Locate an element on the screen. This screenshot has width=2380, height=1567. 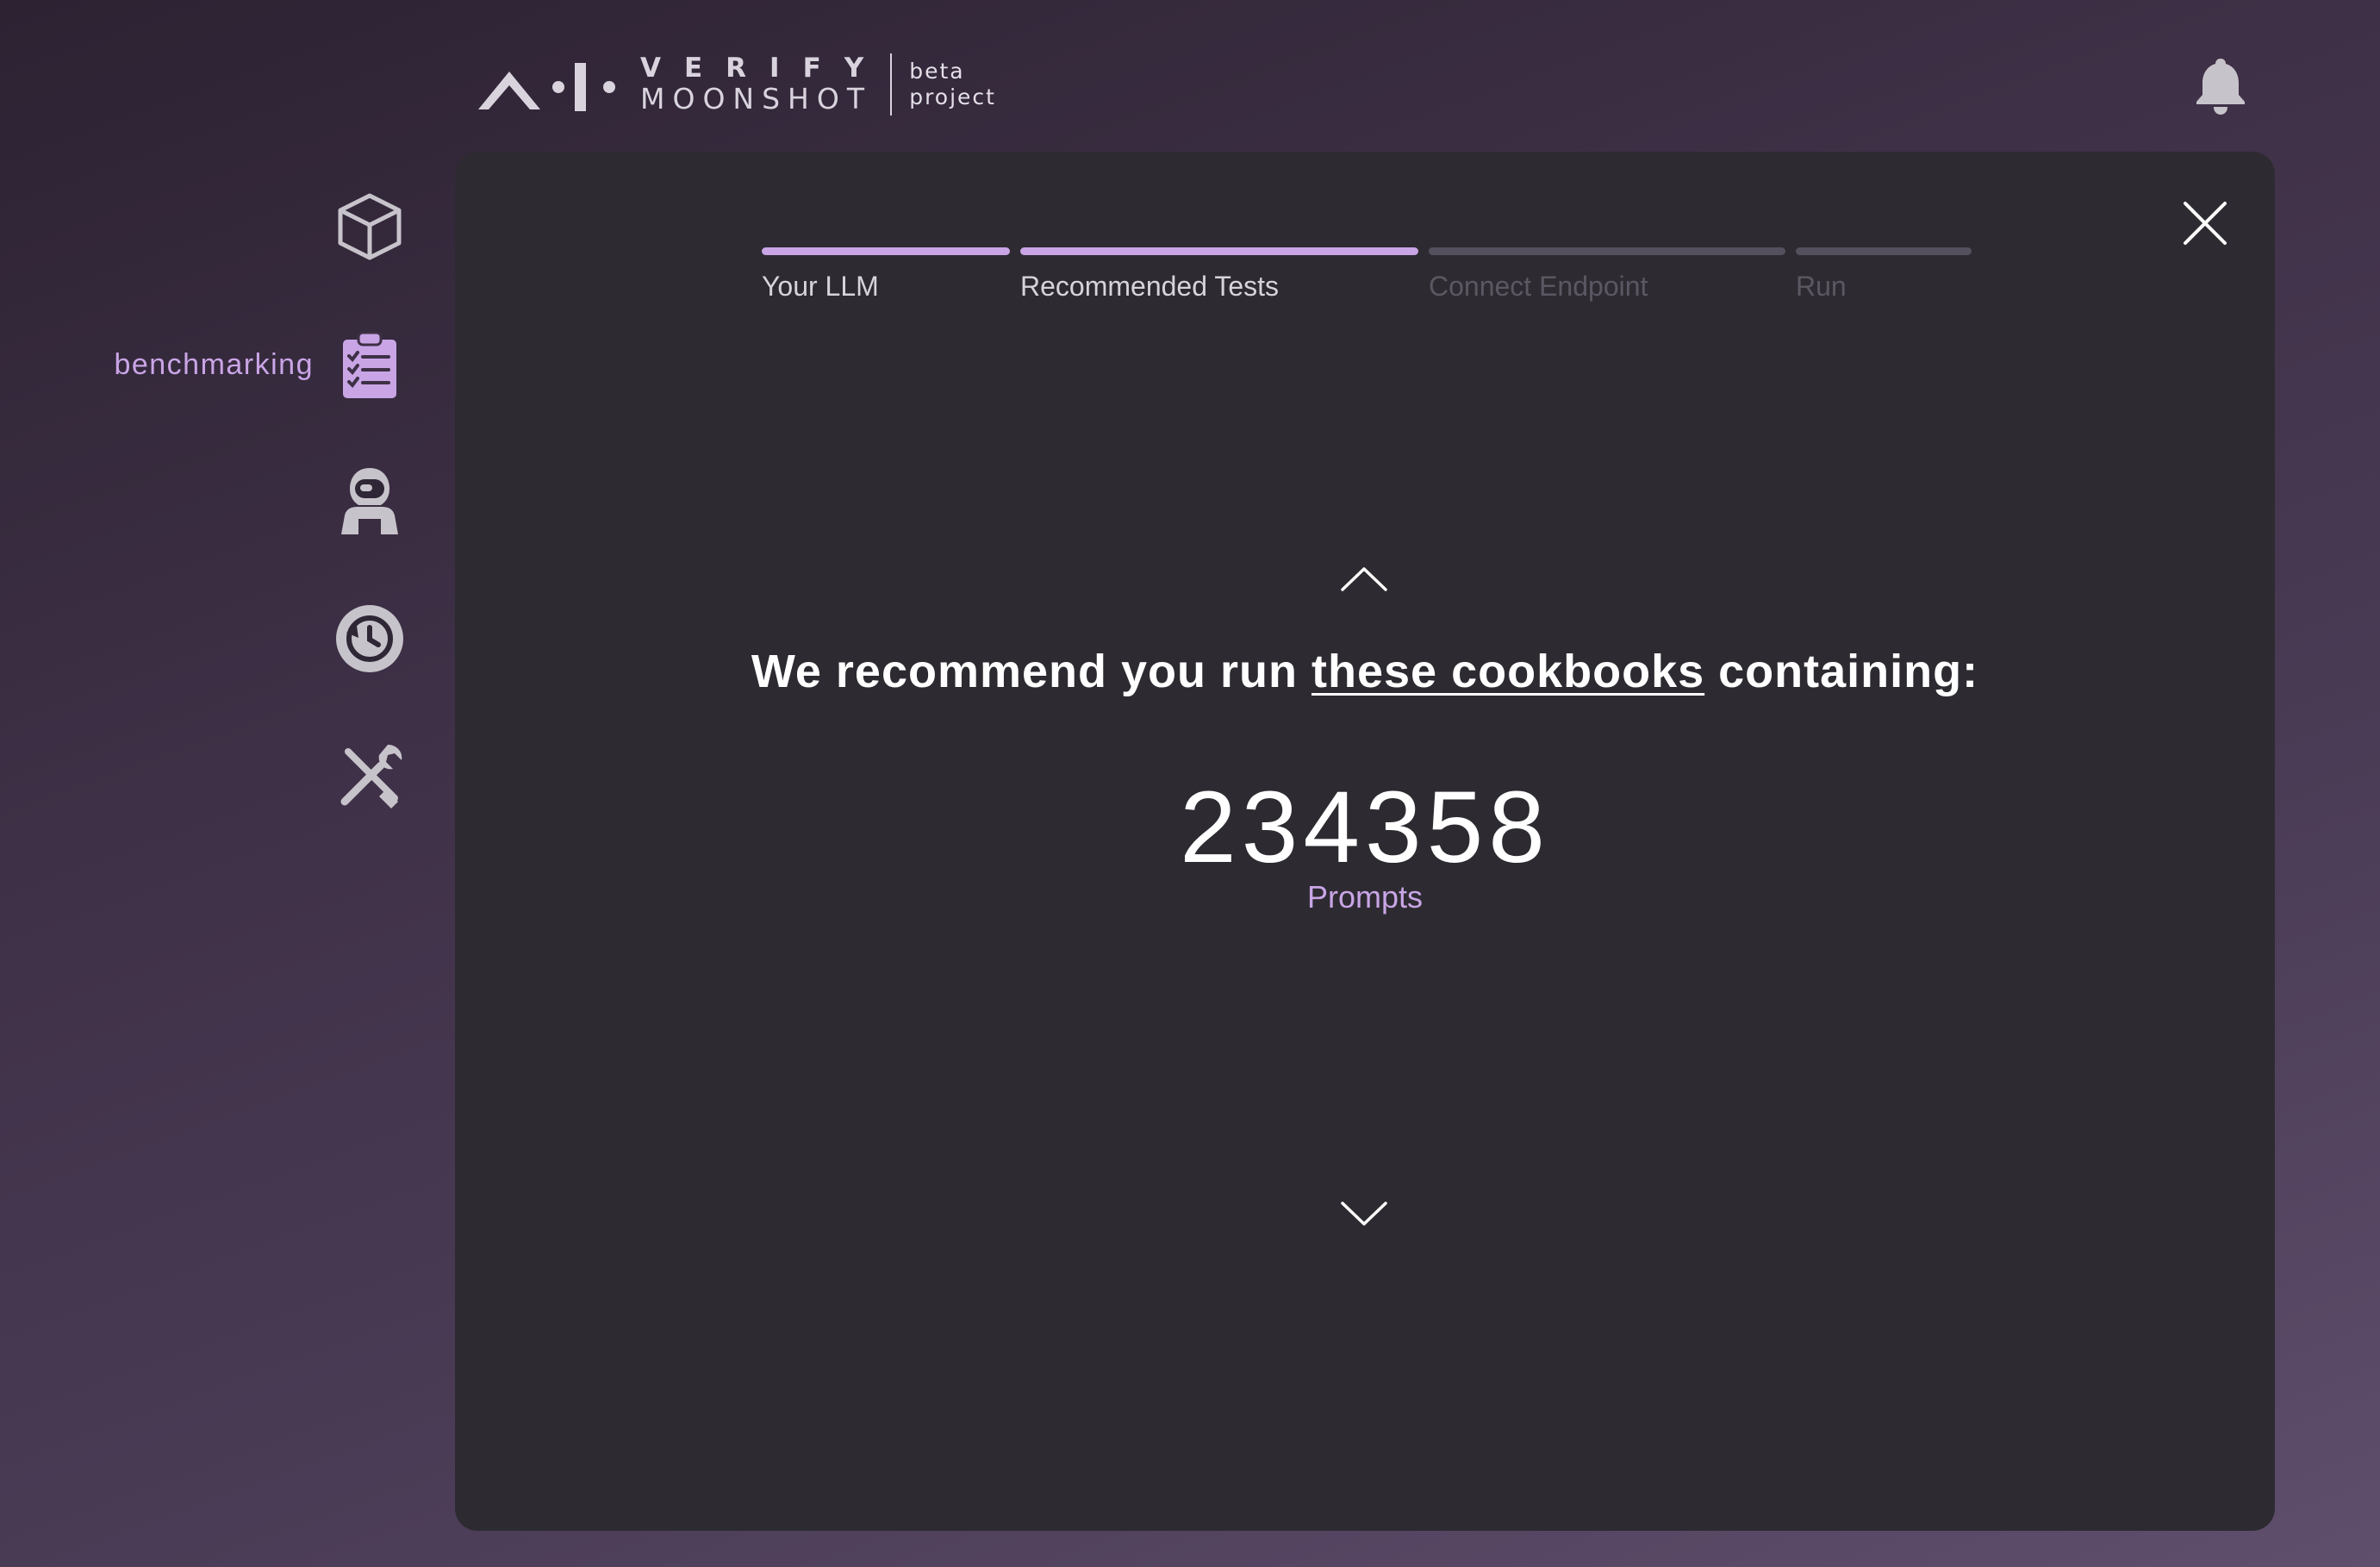
sidebar-item-utilities is located at coordinates (366, 776).